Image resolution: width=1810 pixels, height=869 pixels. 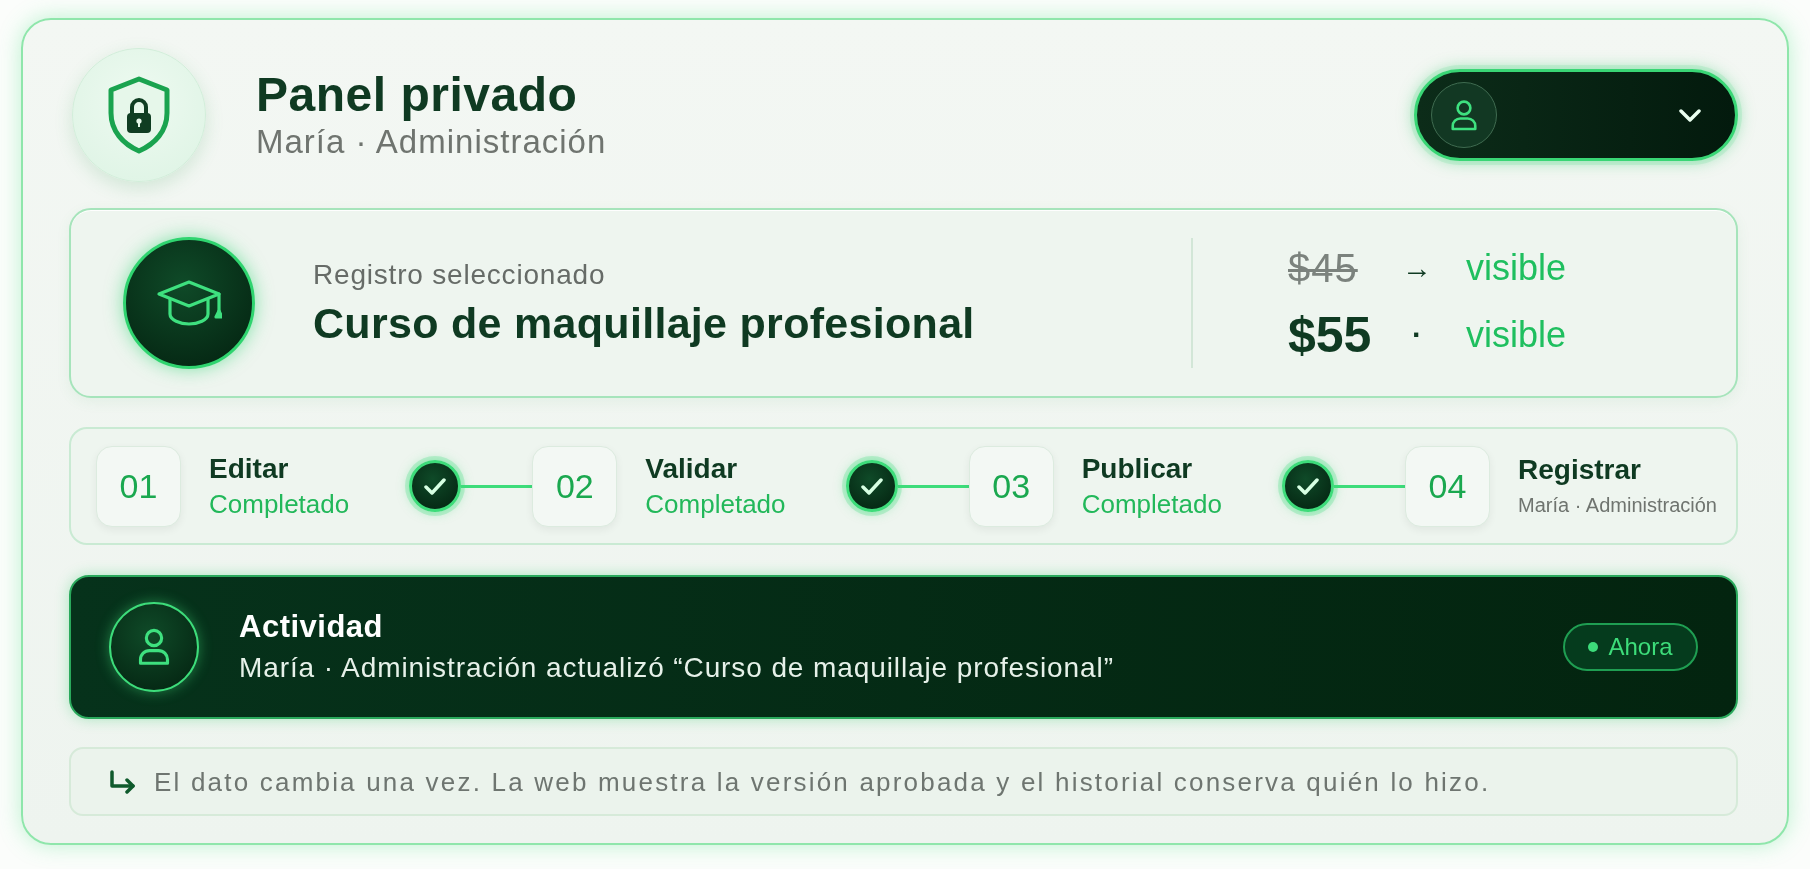 What do you see at coordinates (431, 142) in the screenshot?
I see `page-subtitle: María · Administración` at bounding box center [431, 142].